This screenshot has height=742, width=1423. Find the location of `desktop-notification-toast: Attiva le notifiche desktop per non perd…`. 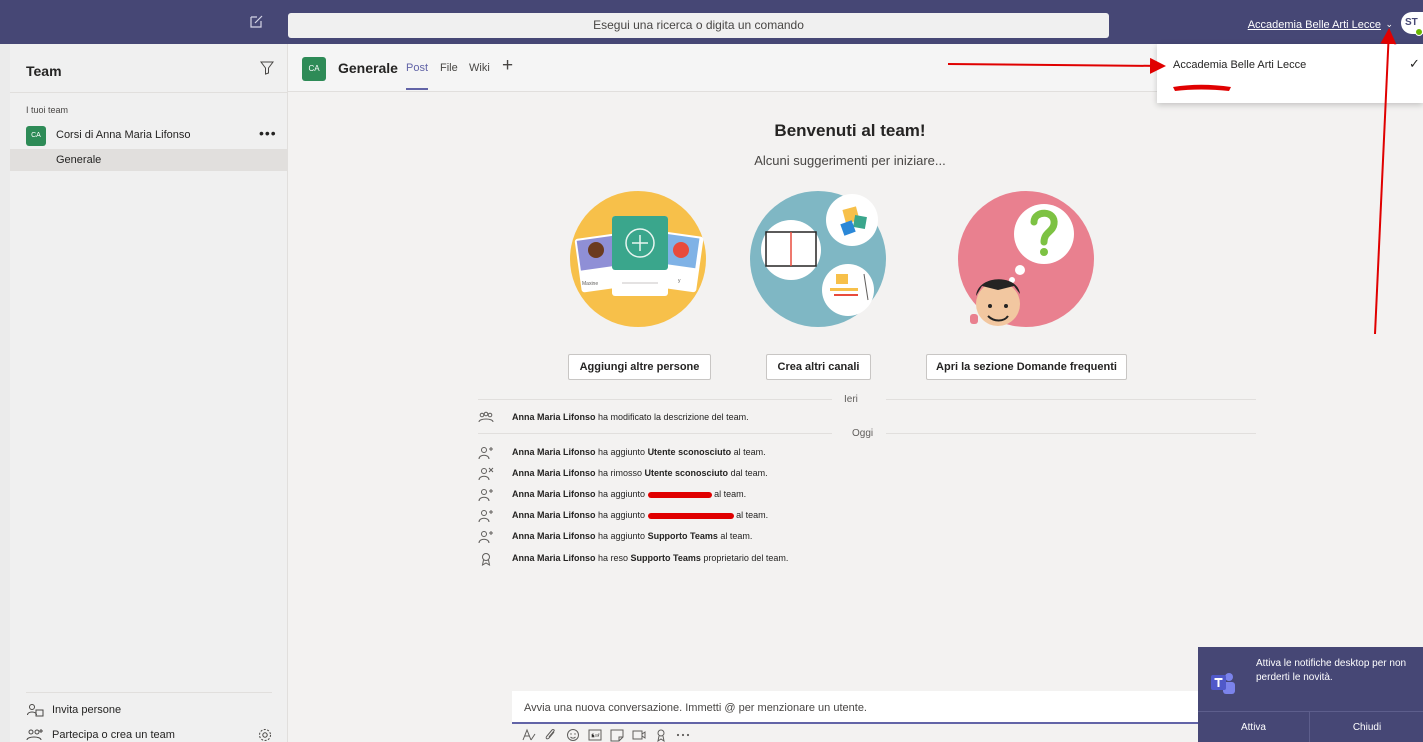

desktop-notification-toast: Attiva le notifiche desktop per non perd… is located at coordinates (1310, 694).